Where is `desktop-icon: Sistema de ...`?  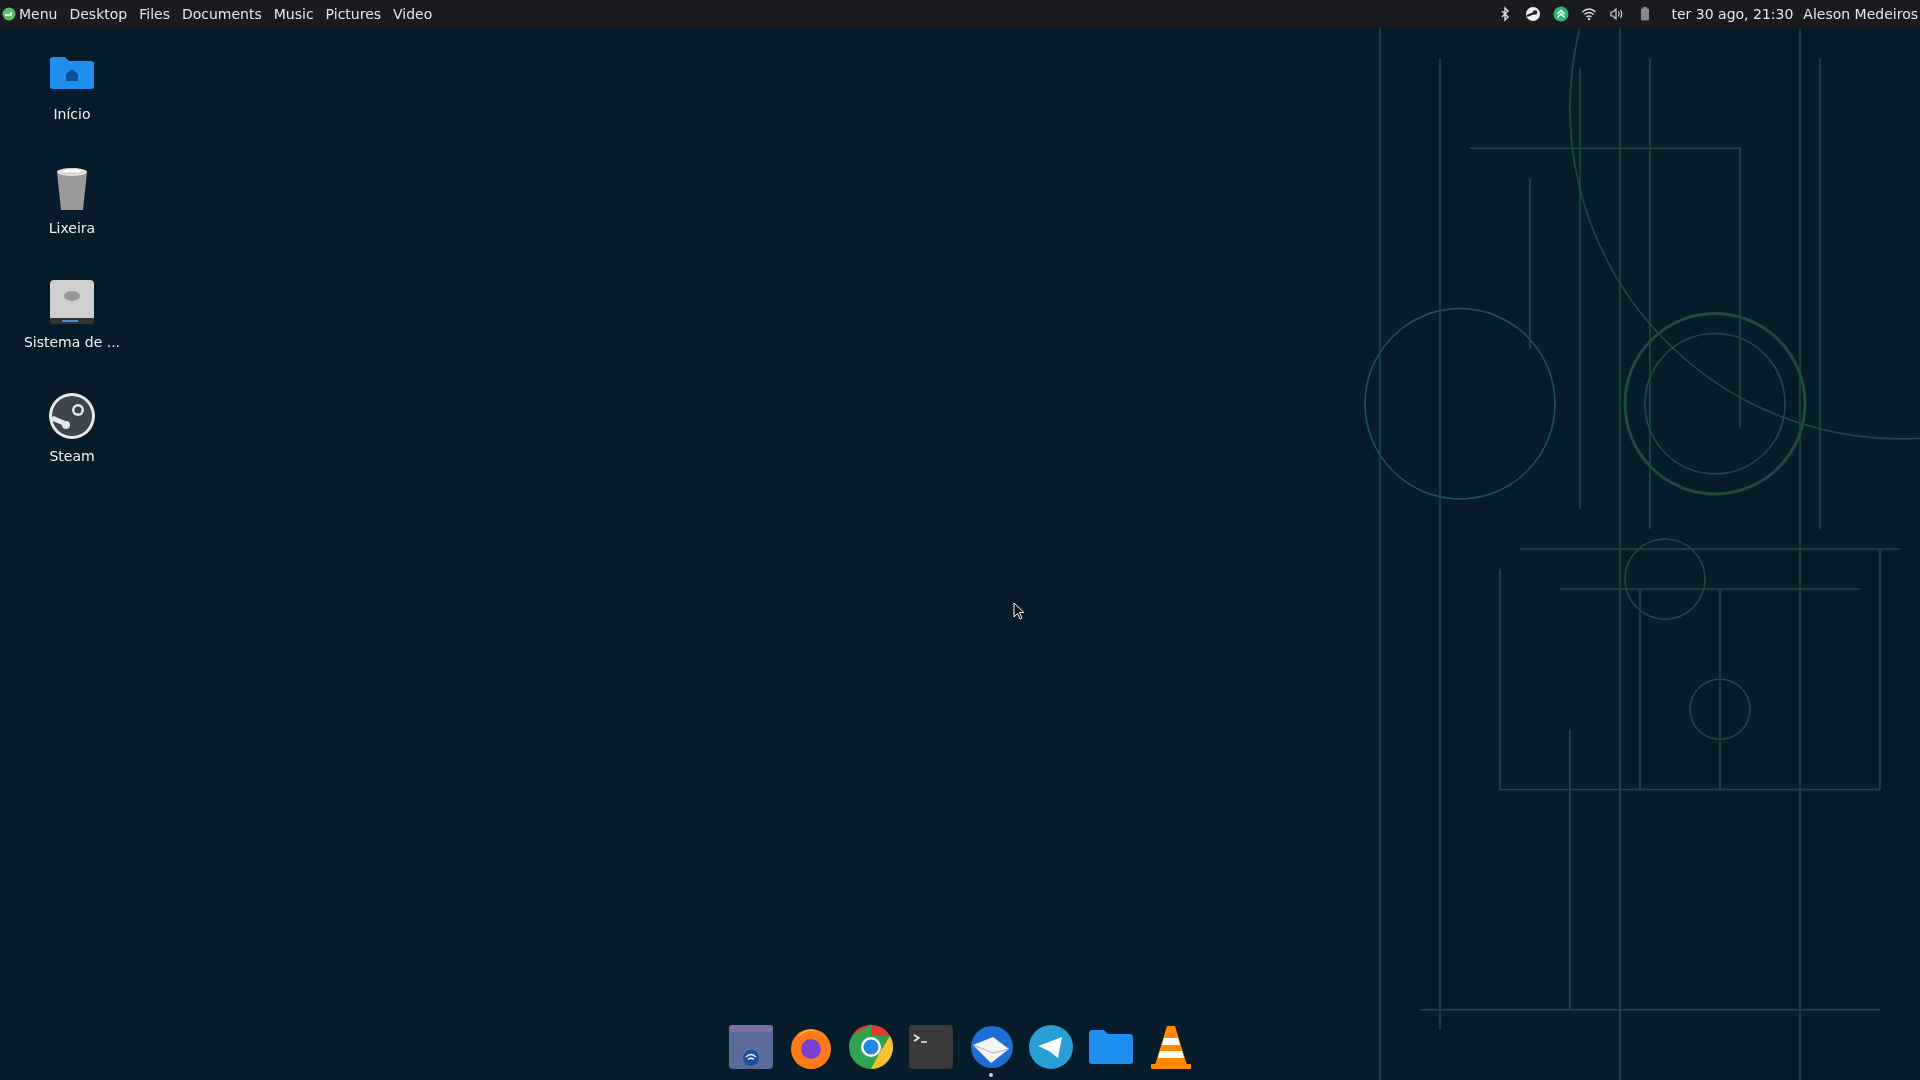 desktop-icon: Sistema de ... is located at coordinates (72, 314).